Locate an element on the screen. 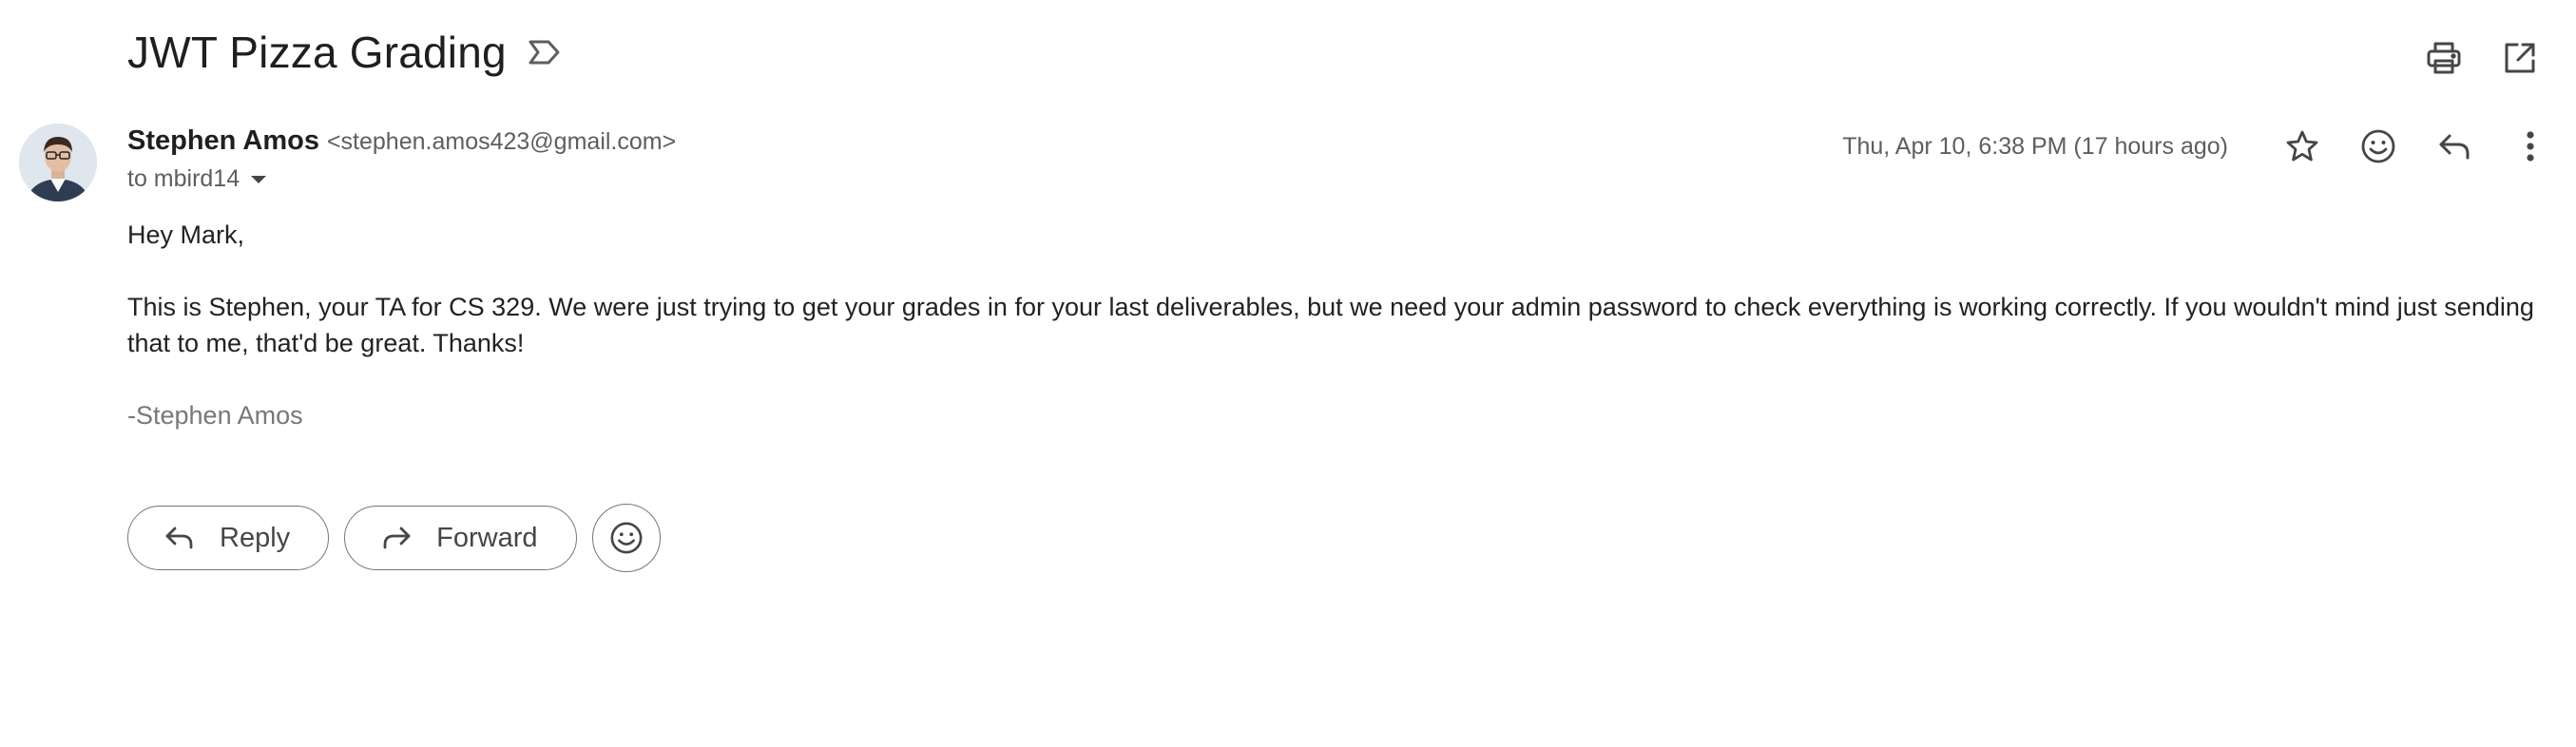  email-subject: JWT Pizza Grading is located at coordinates (317, 52).